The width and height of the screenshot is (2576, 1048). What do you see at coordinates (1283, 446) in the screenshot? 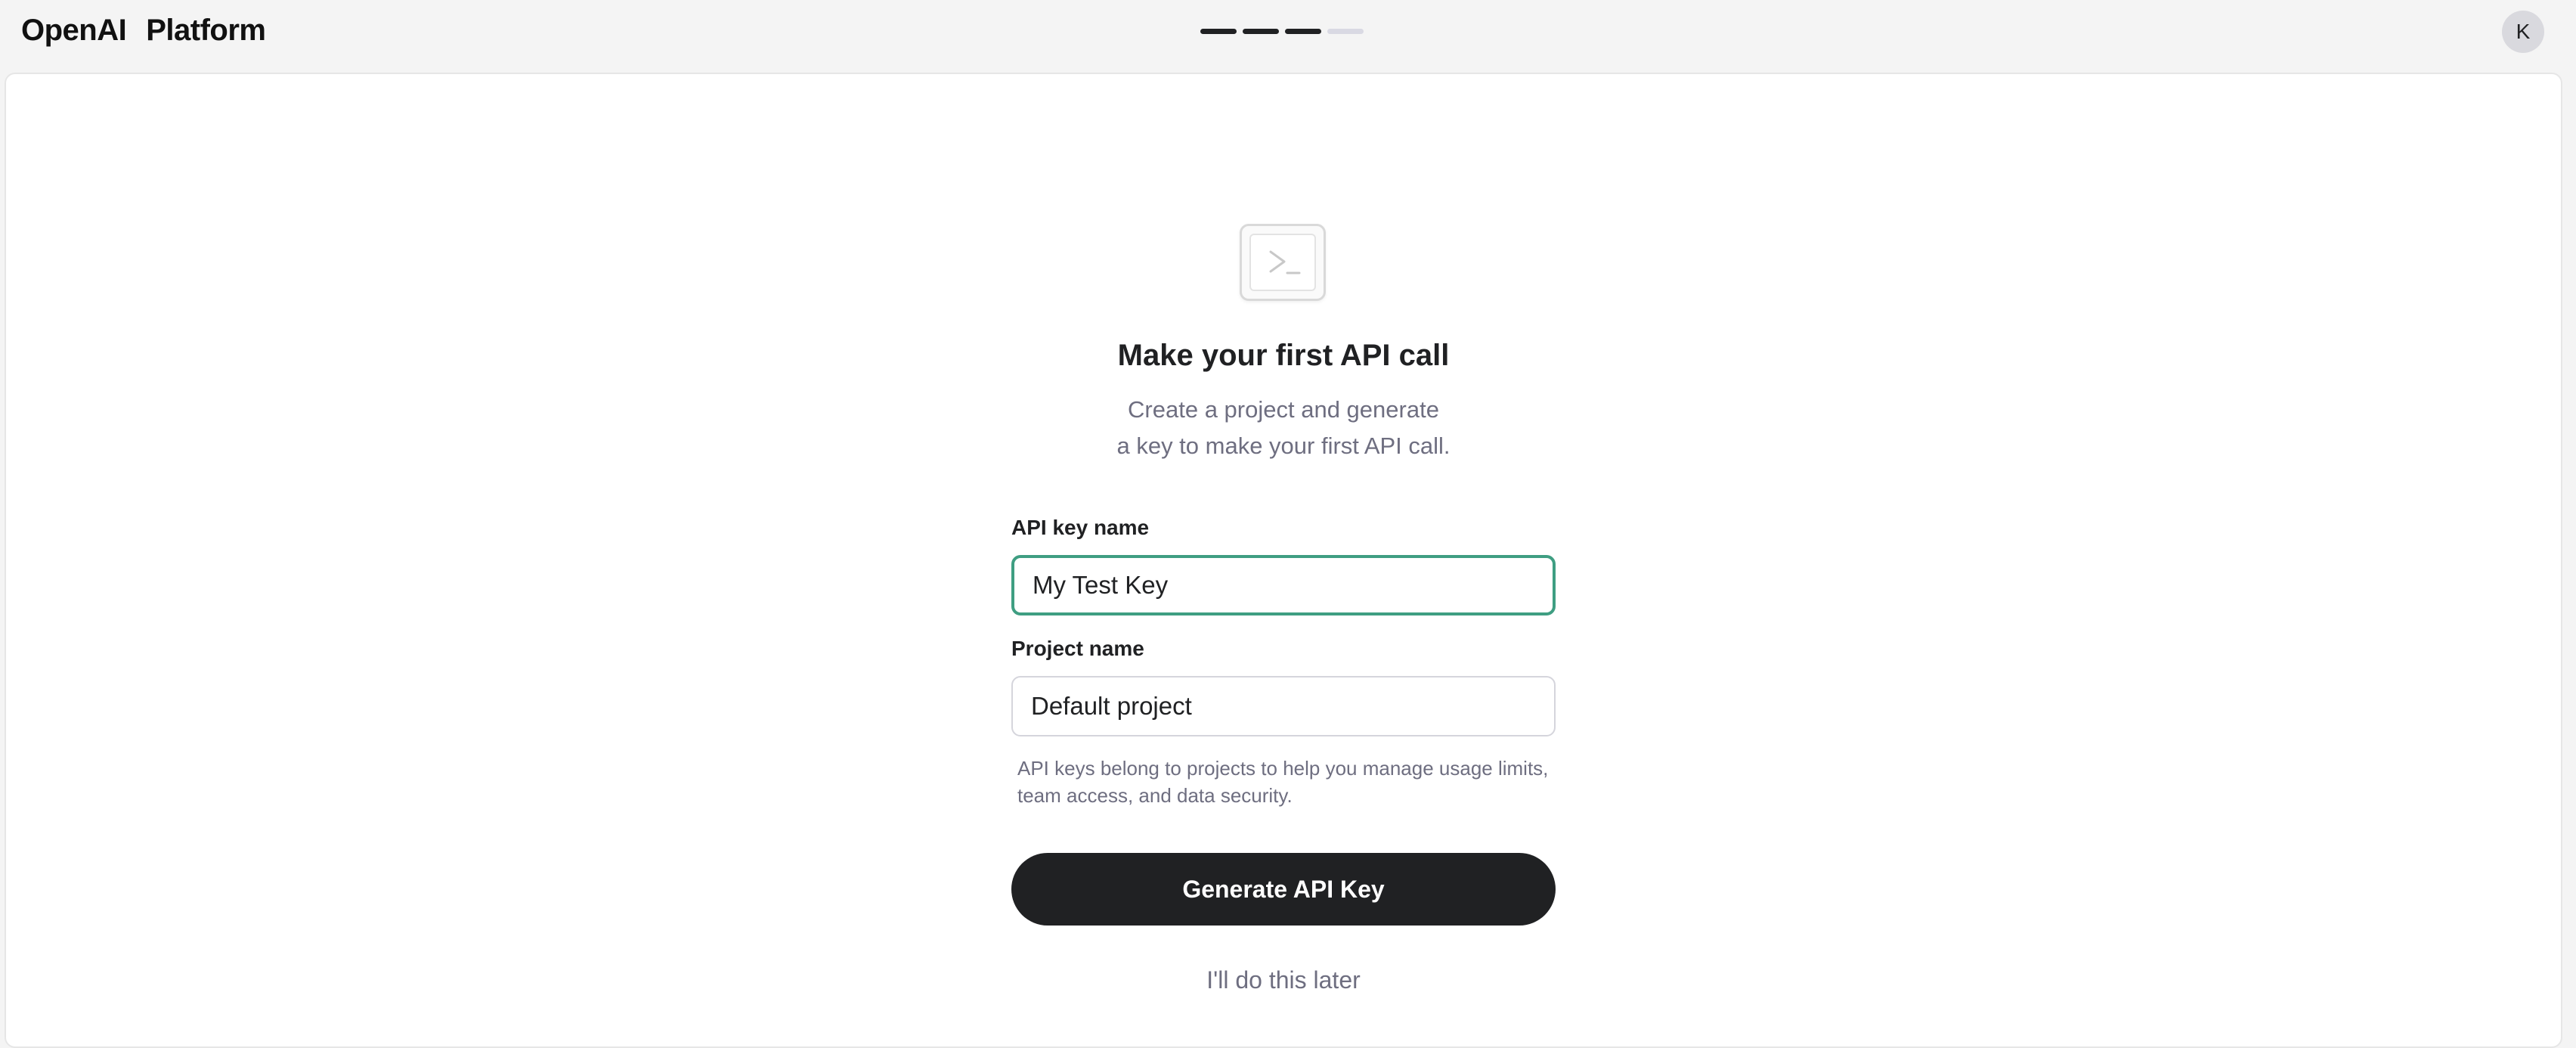
I see `subtitle-line-2: a key to make your first API call.` at bounding box center [1283, 446].